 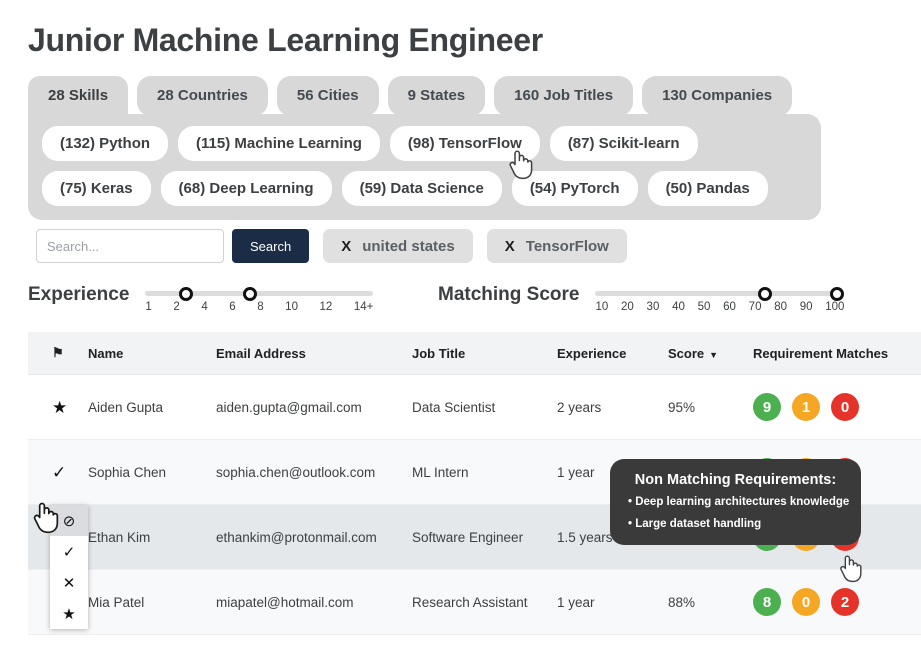 What do you see at coordinates (837, 353) in the screenshot?
I see `column-header-requirement-matches: Requirement Matches` at bounding box center [837, 353].